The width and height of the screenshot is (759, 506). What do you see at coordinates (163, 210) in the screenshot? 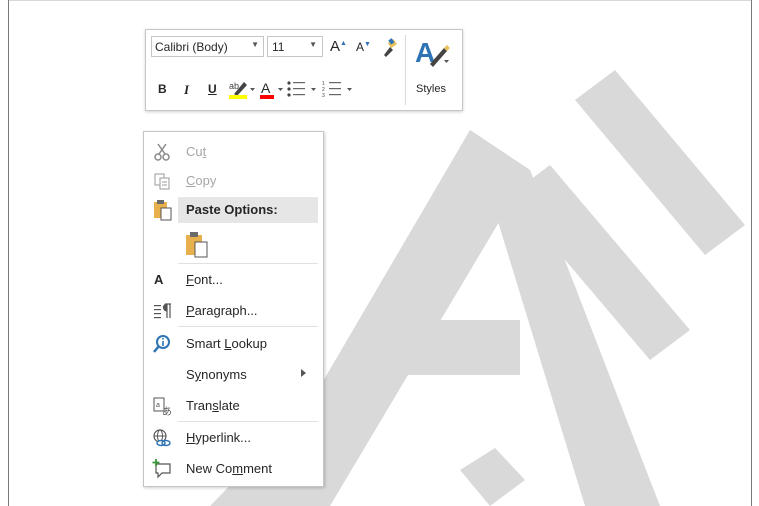
I see `clipboard-icon` at bounding box center [163, 210].